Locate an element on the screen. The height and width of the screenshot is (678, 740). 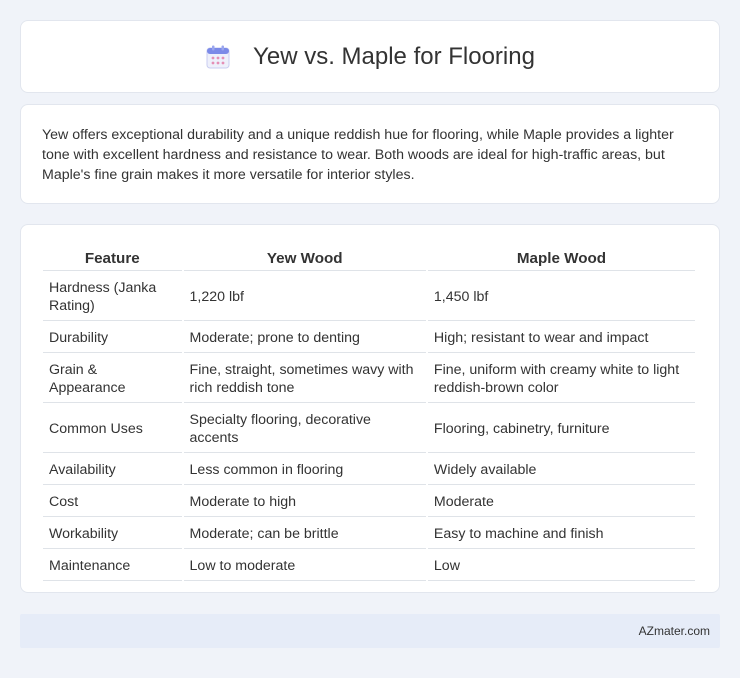
maple-cell: Widely available is located at coordinates (561, 470).